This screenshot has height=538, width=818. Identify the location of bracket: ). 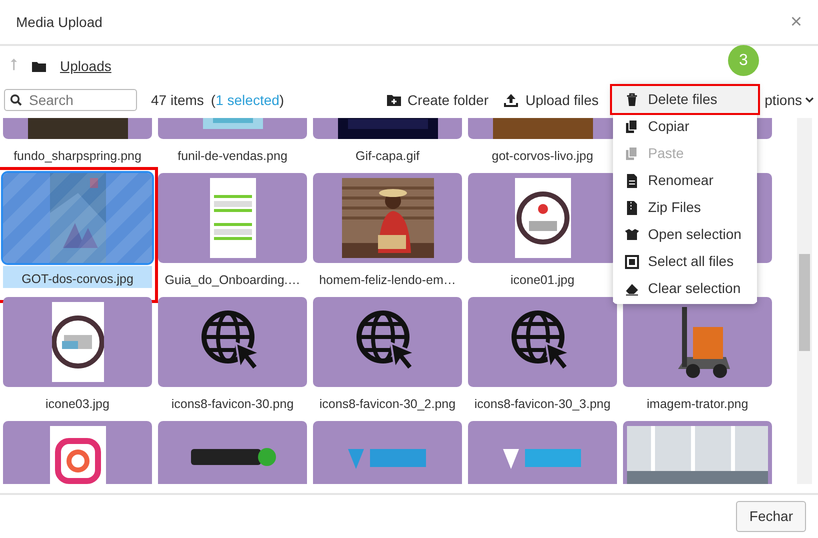
(281, 100).